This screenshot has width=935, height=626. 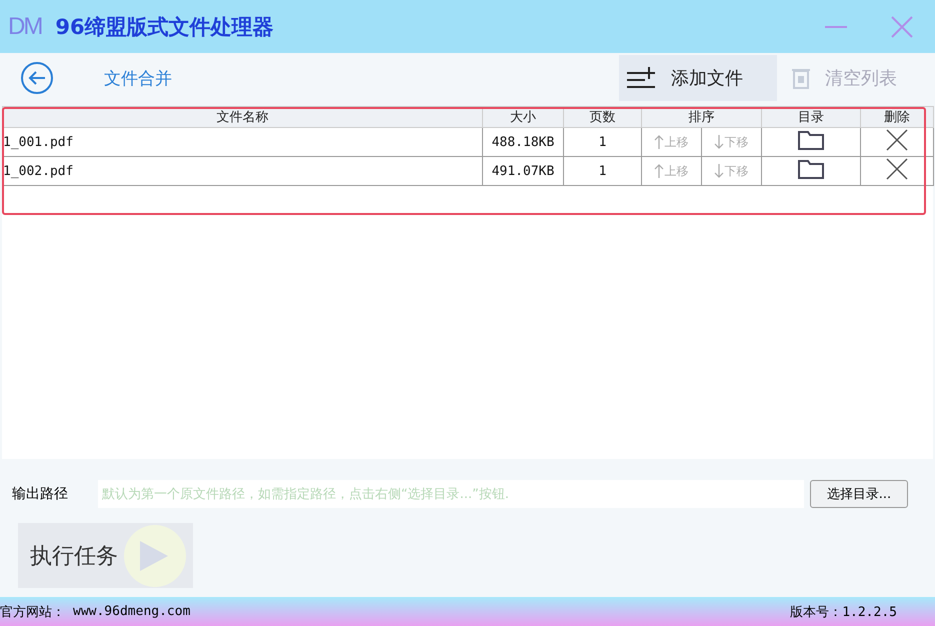 I want to click on version-text: 版本号：1.2.2.5, so click(x=843, y=612).